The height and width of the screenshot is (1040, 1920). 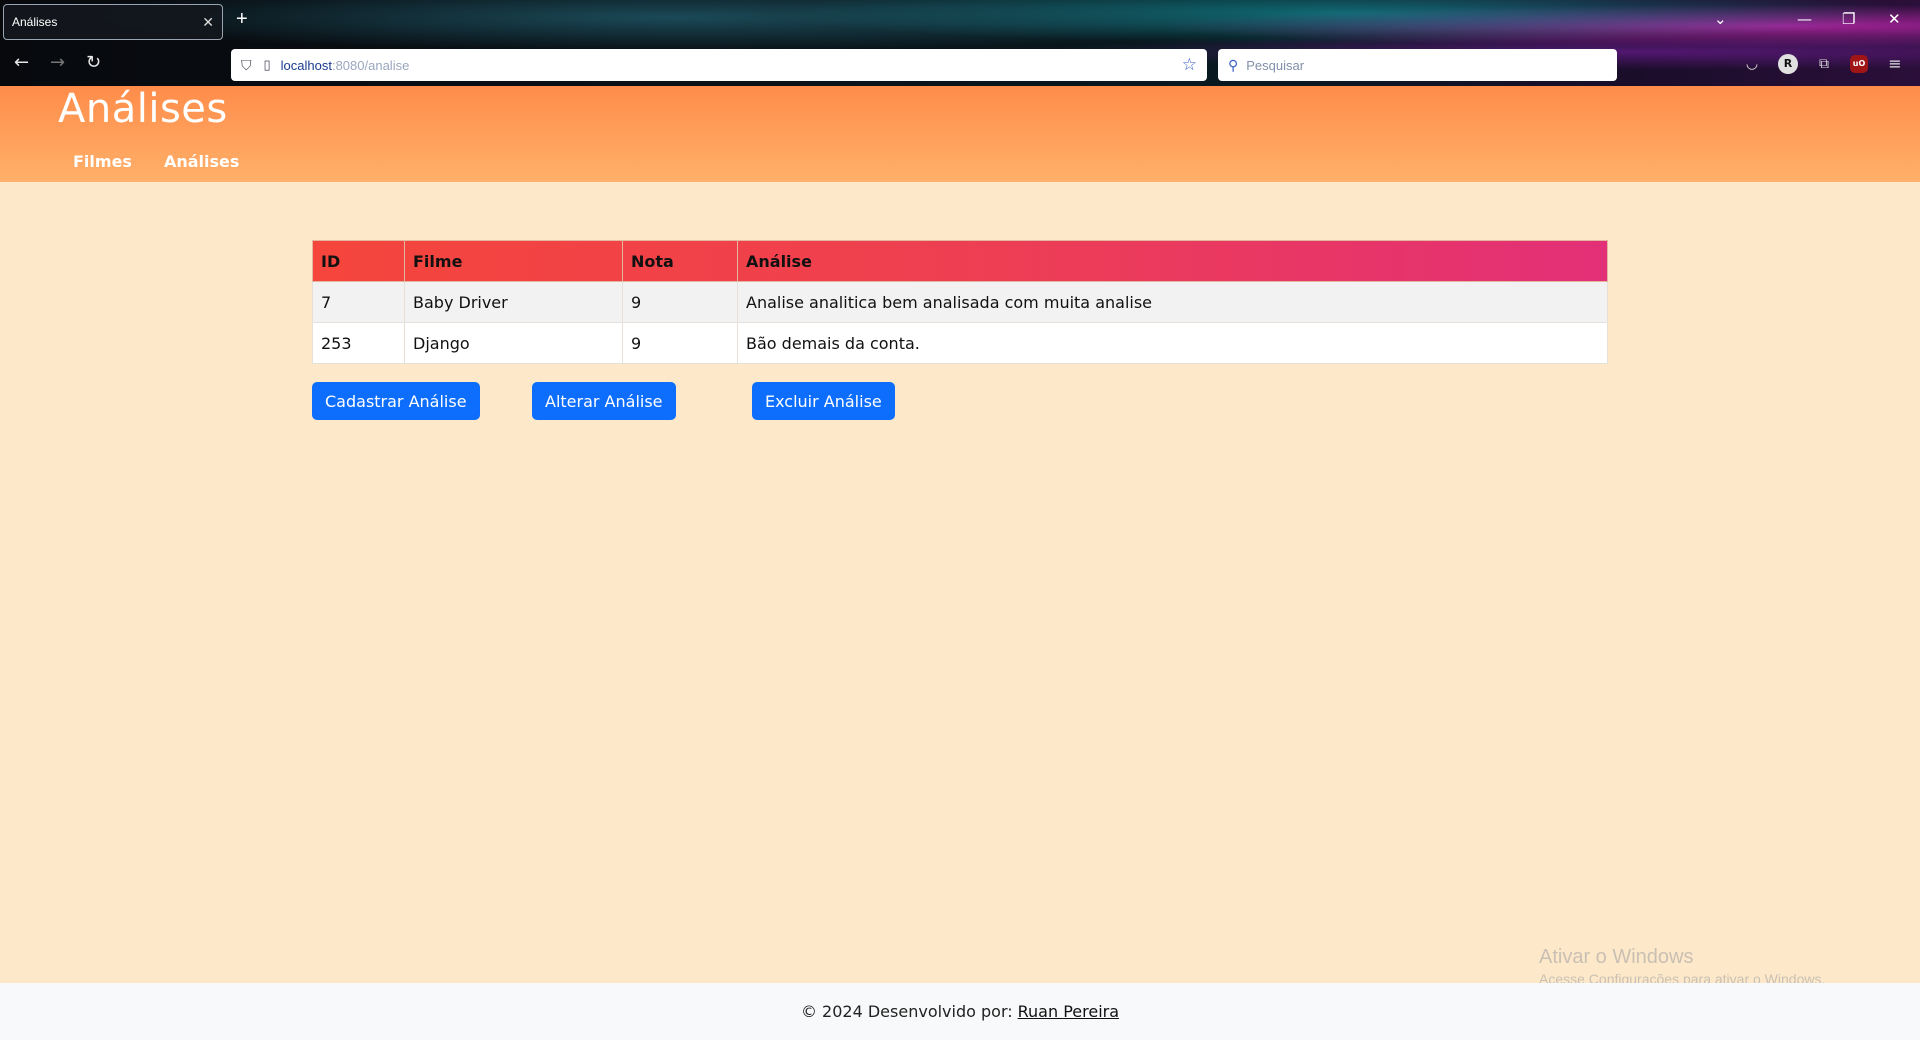 What do you see at coordinates (1189, 65) in the screenshot?
I see `bookmark-star-icon: ☆` at bounding box center [1189, 65].